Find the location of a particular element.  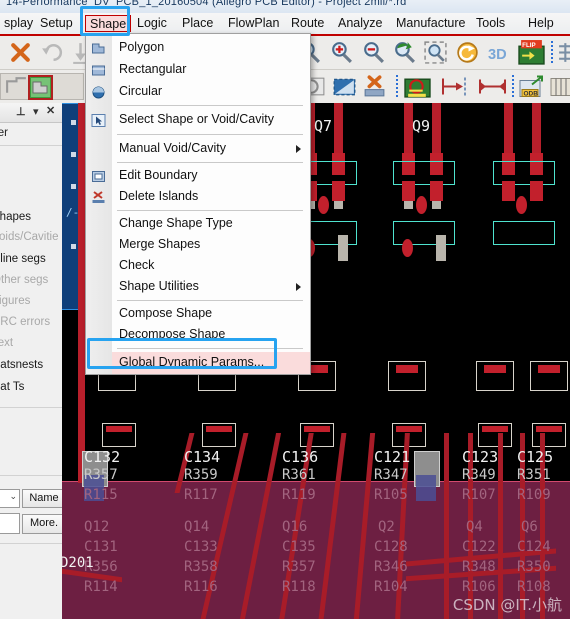

ref-designator: R346 is located at coordinates (391, 567).